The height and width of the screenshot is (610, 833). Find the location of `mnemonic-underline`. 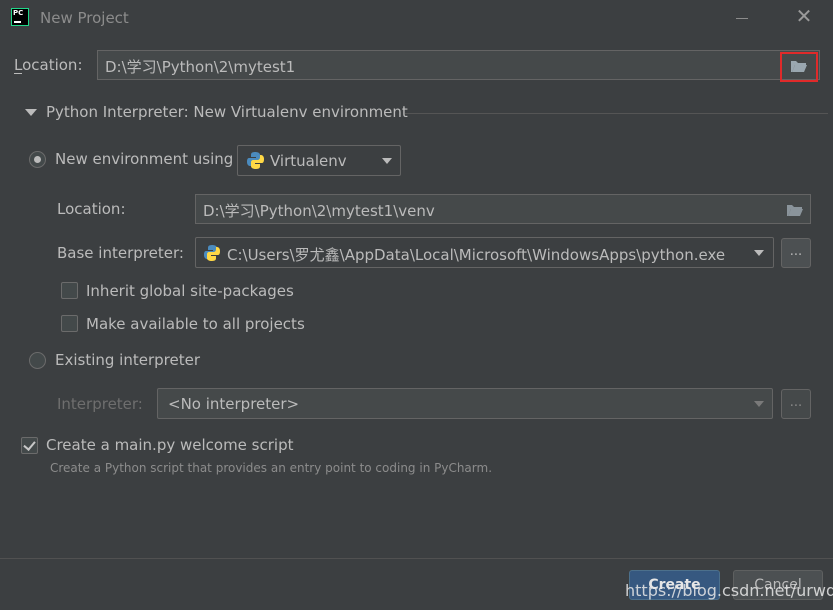

mnemonic-underline is located at coordinates (18, 73).